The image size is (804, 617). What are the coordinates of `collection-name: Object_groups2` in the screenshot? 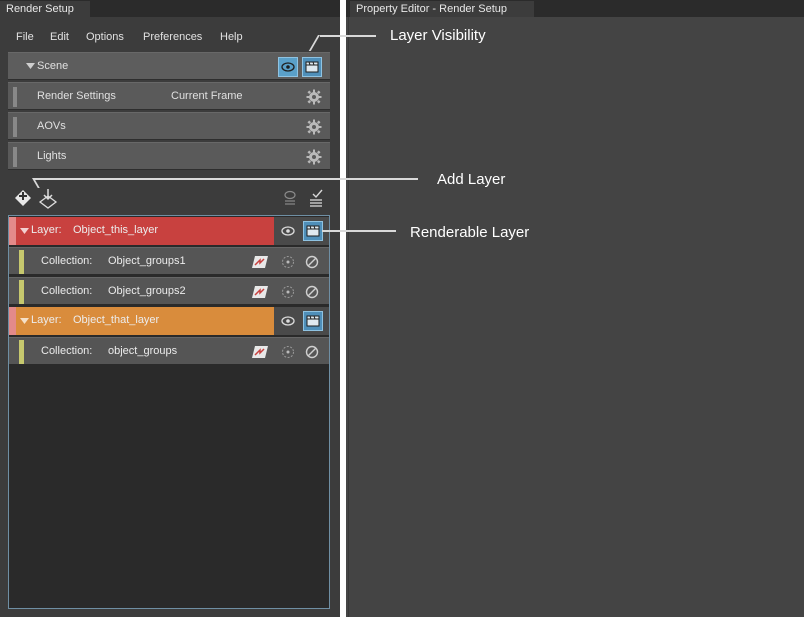 It's located at (147, 291).